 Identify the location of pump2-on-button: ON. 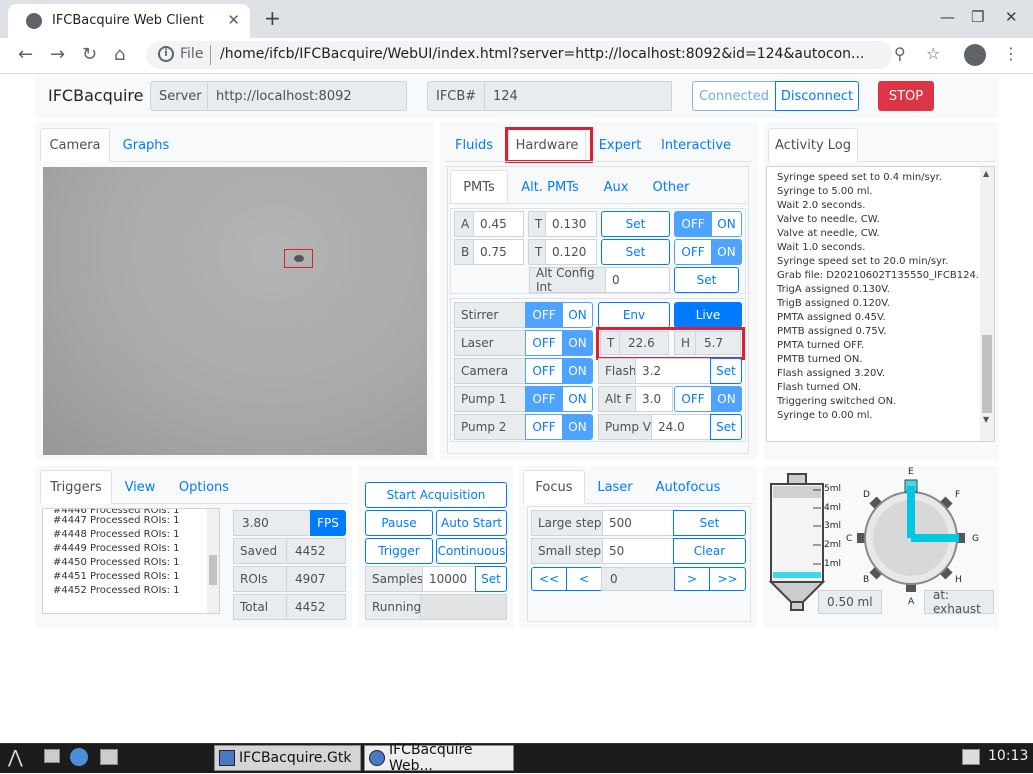
(577, 427).